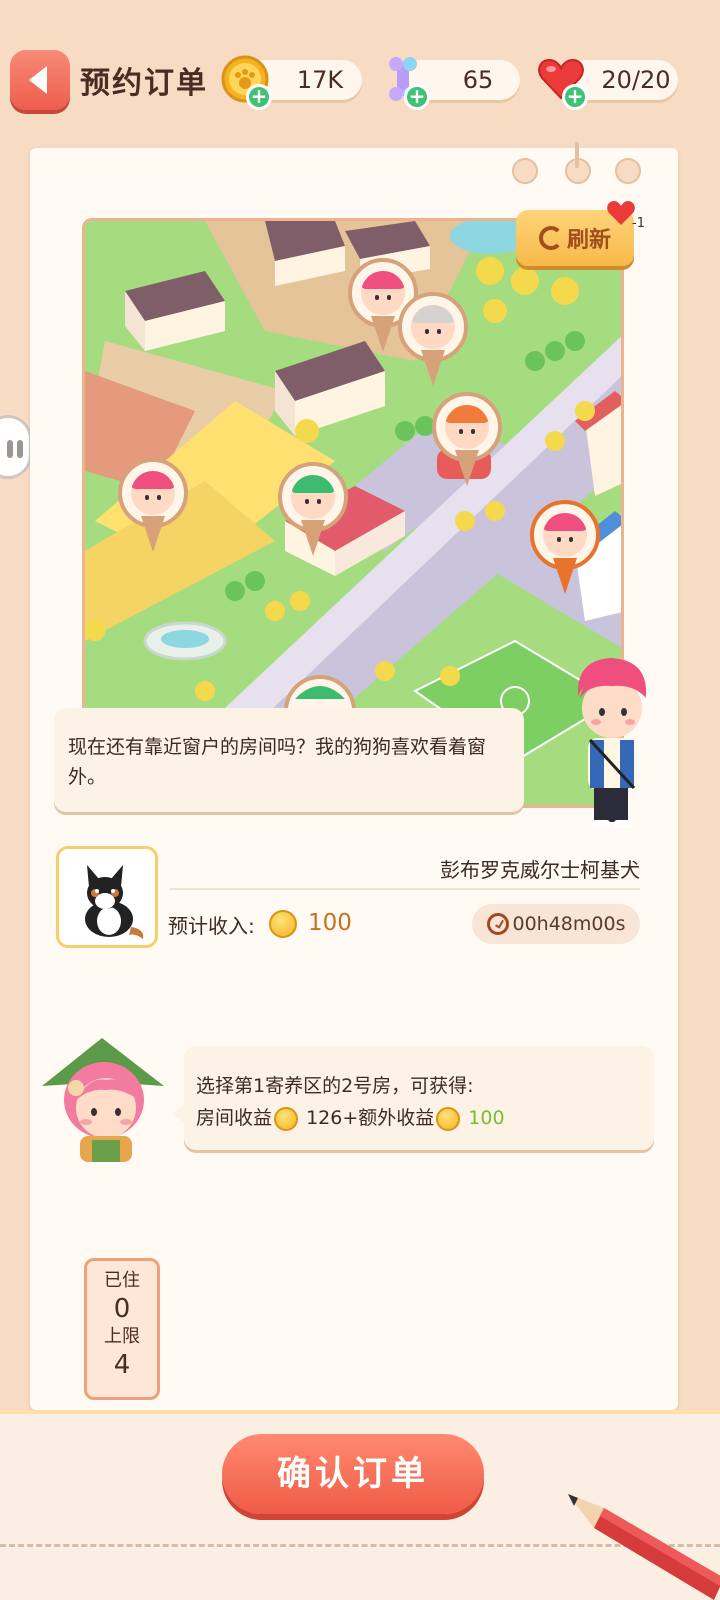  Describe the element at coordinates (370, 1118) in the screenshot. I see `room-income-value: 126+额外收益` at that location.